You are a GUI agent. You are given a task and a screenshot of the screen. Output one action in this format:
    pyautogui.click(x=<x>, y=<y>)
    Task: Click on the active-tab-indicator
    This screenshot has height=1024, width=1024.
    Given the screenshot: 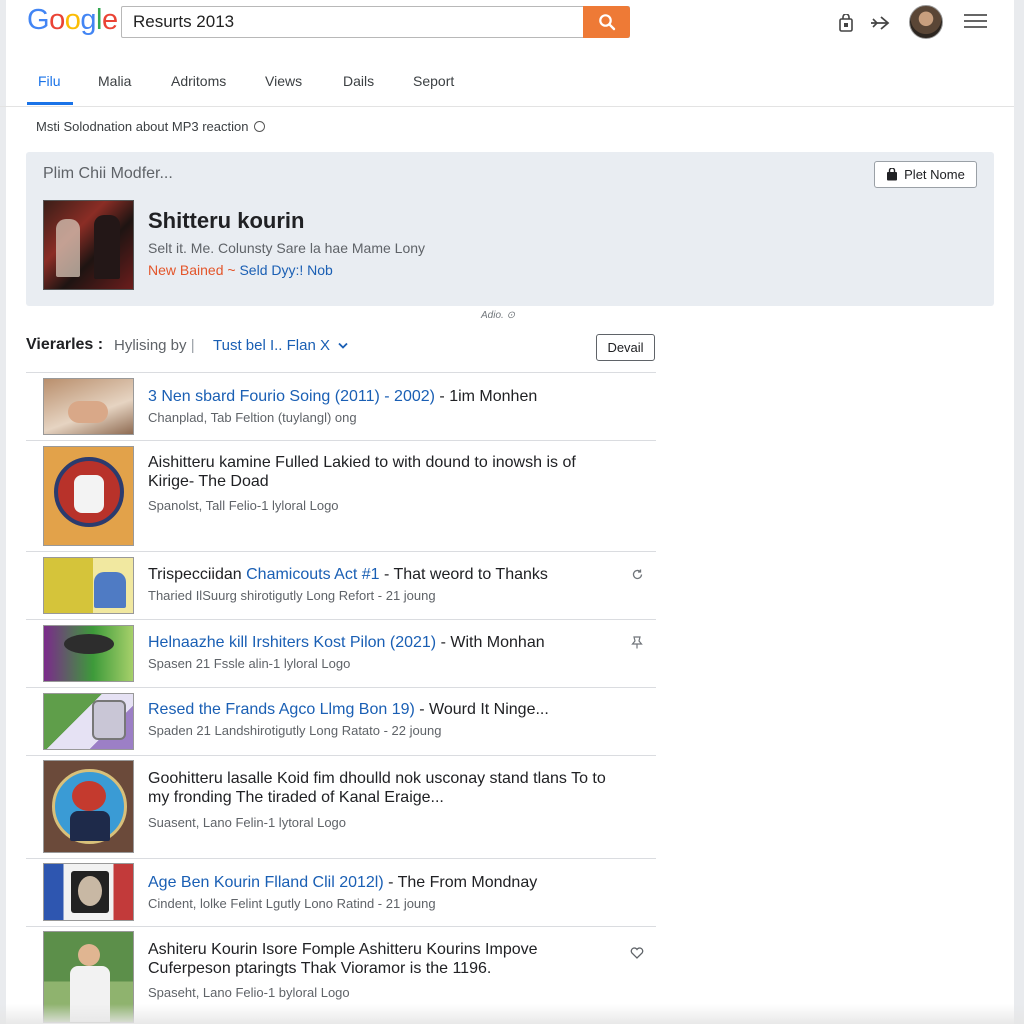 What is the action you would take?
    pyautogui.click(x=50, y=103)
    